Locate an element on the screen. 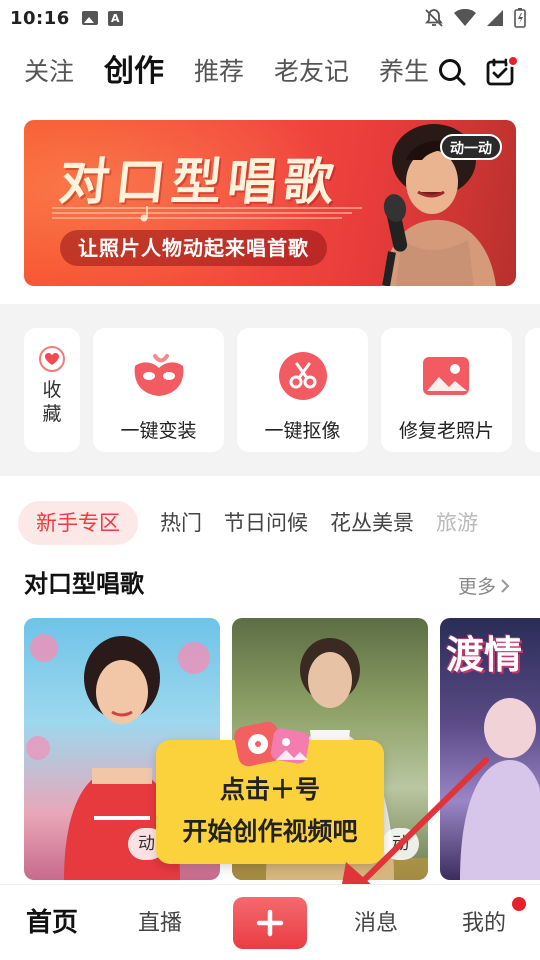  chip-flowers: 花丛美景 is located at coordinates (372, 523).